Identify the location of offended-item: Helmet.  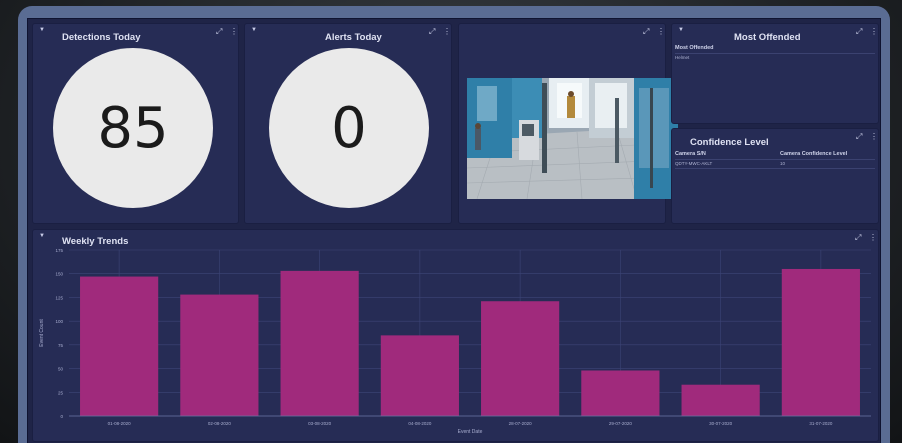
(682, 57).